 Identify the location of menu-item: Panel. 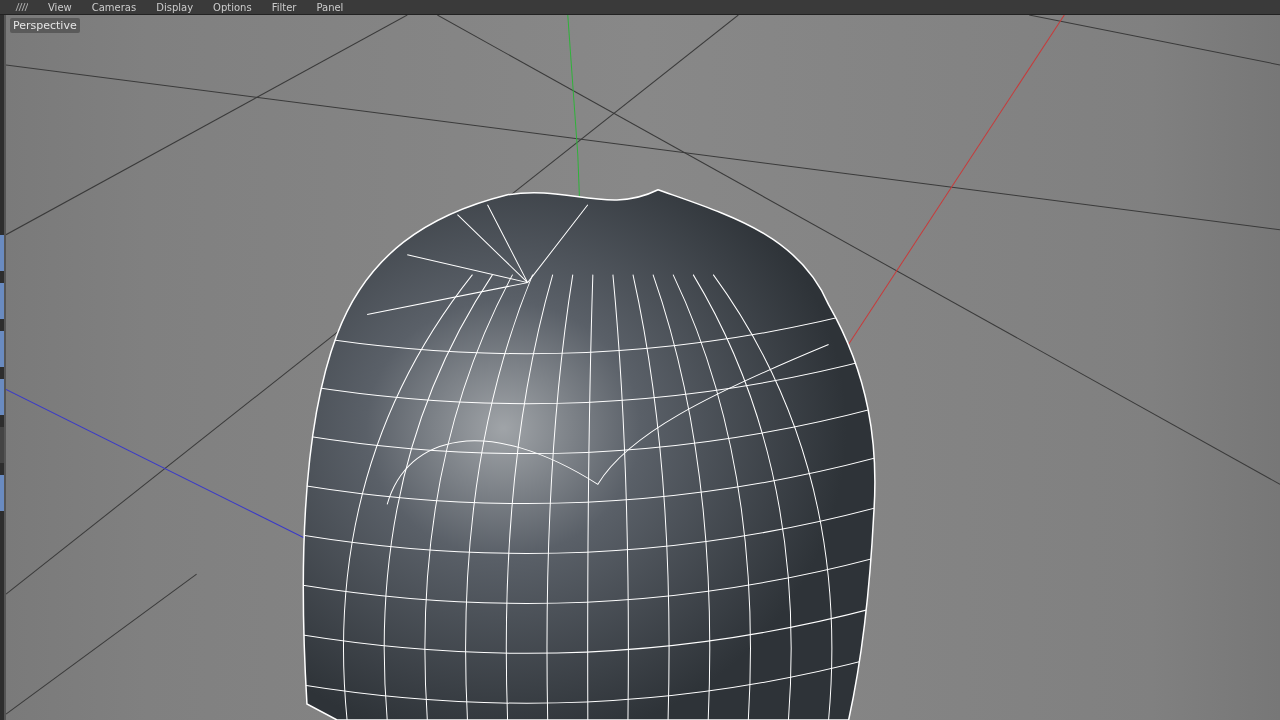
(330, 7).